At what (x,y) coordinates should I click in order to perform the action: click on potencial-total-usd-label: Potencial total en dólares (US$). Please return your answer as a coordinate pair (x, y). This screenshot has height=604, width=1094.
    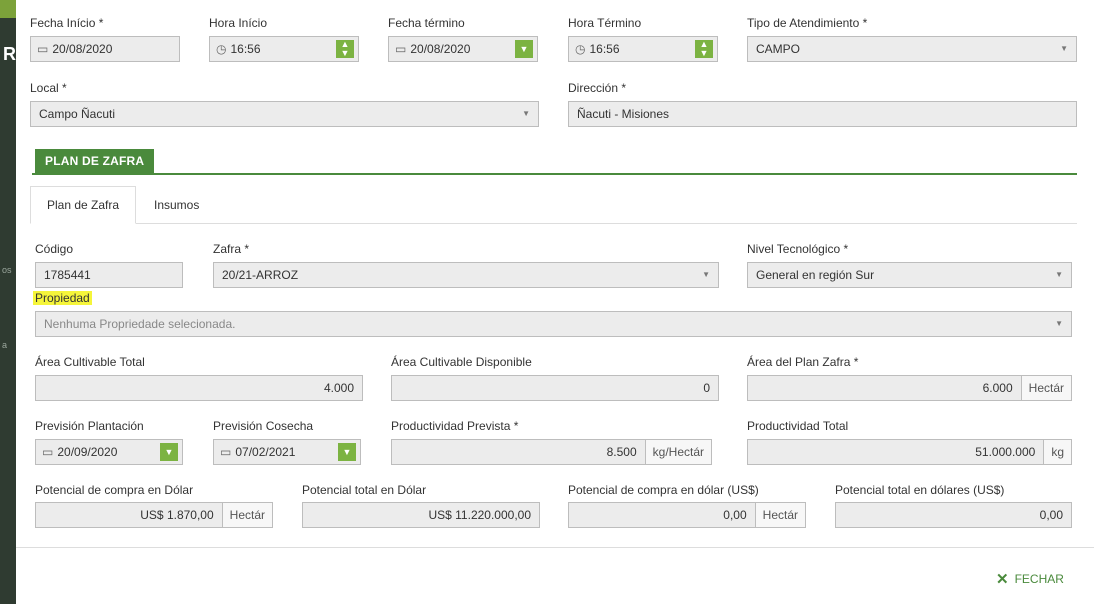
    Looking at the image, I should click on (920, 490).